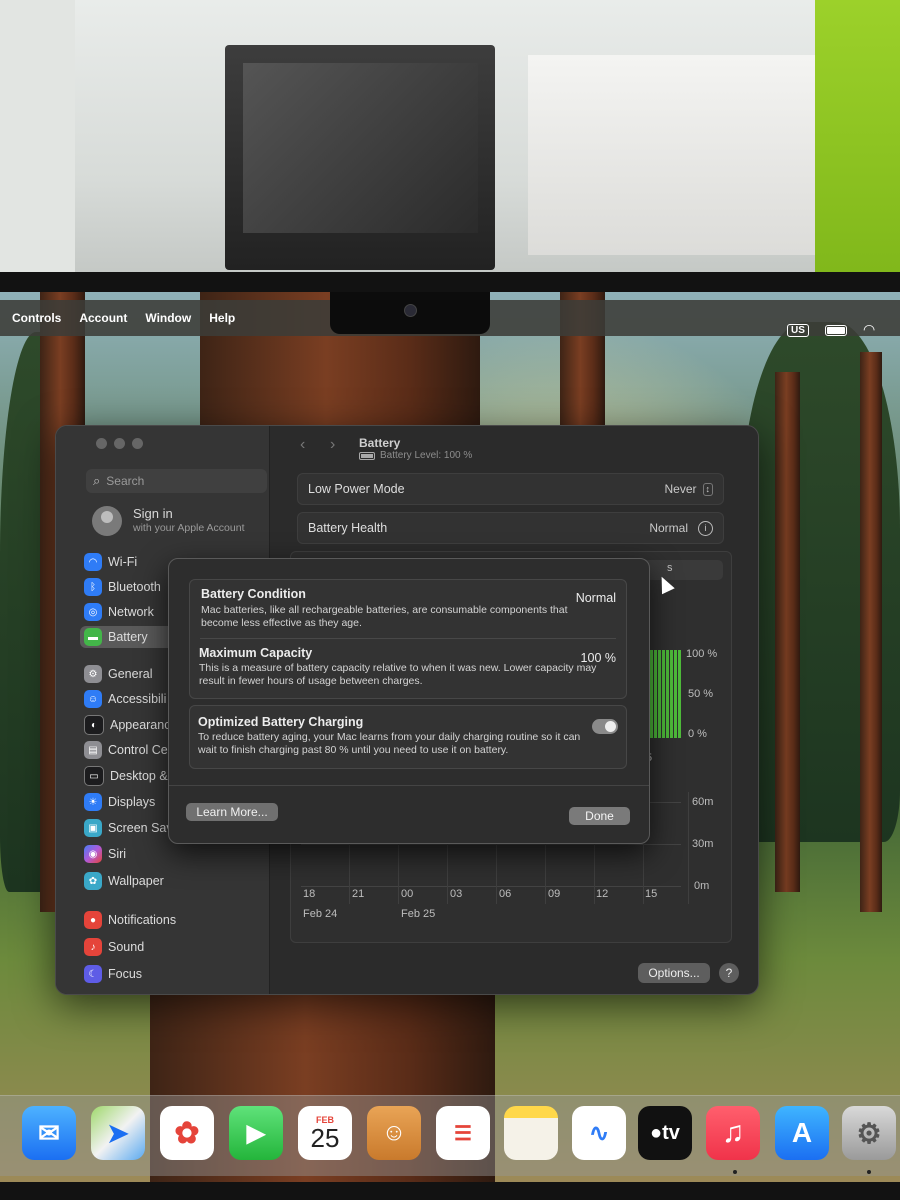 The height and width of the screenshot is (1200, 900). Describe the element at coordinates (171, 854) in the screenshot. I see `sidebar-item-siri: ◉ Siri` at that location.